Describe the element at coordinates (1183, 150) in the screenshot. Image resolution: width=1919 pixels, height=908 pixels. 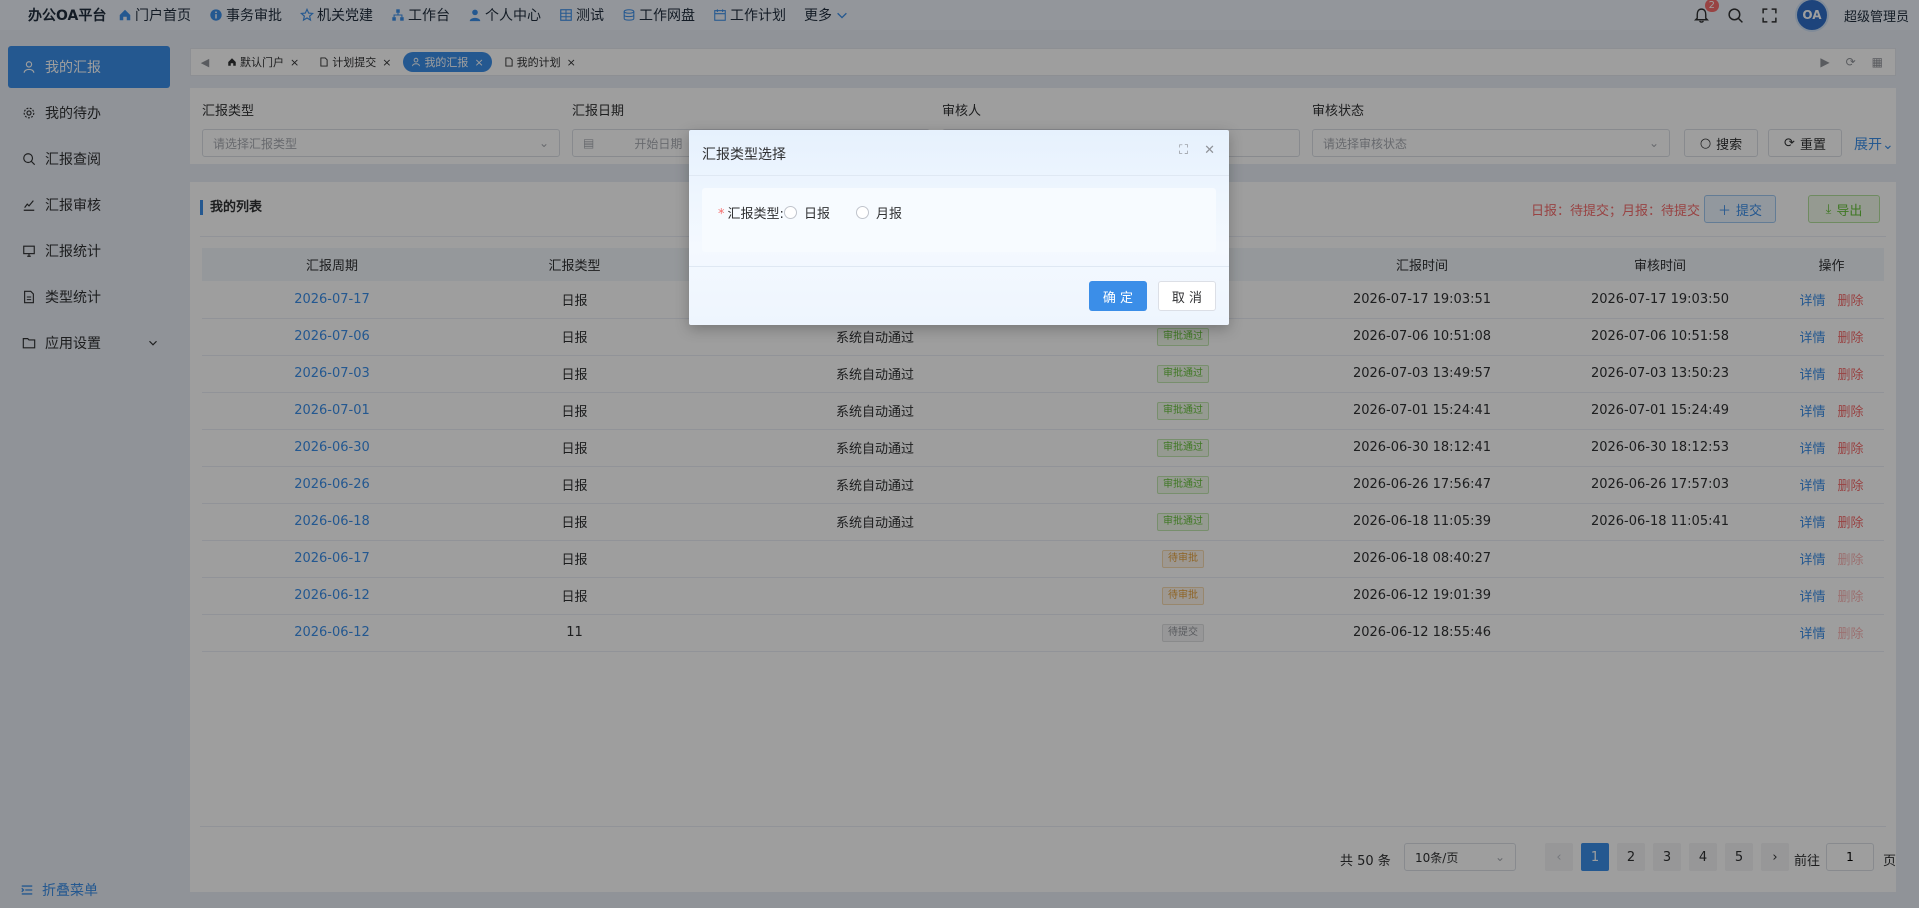
I see `maximize-icon: ⛶` at that location.